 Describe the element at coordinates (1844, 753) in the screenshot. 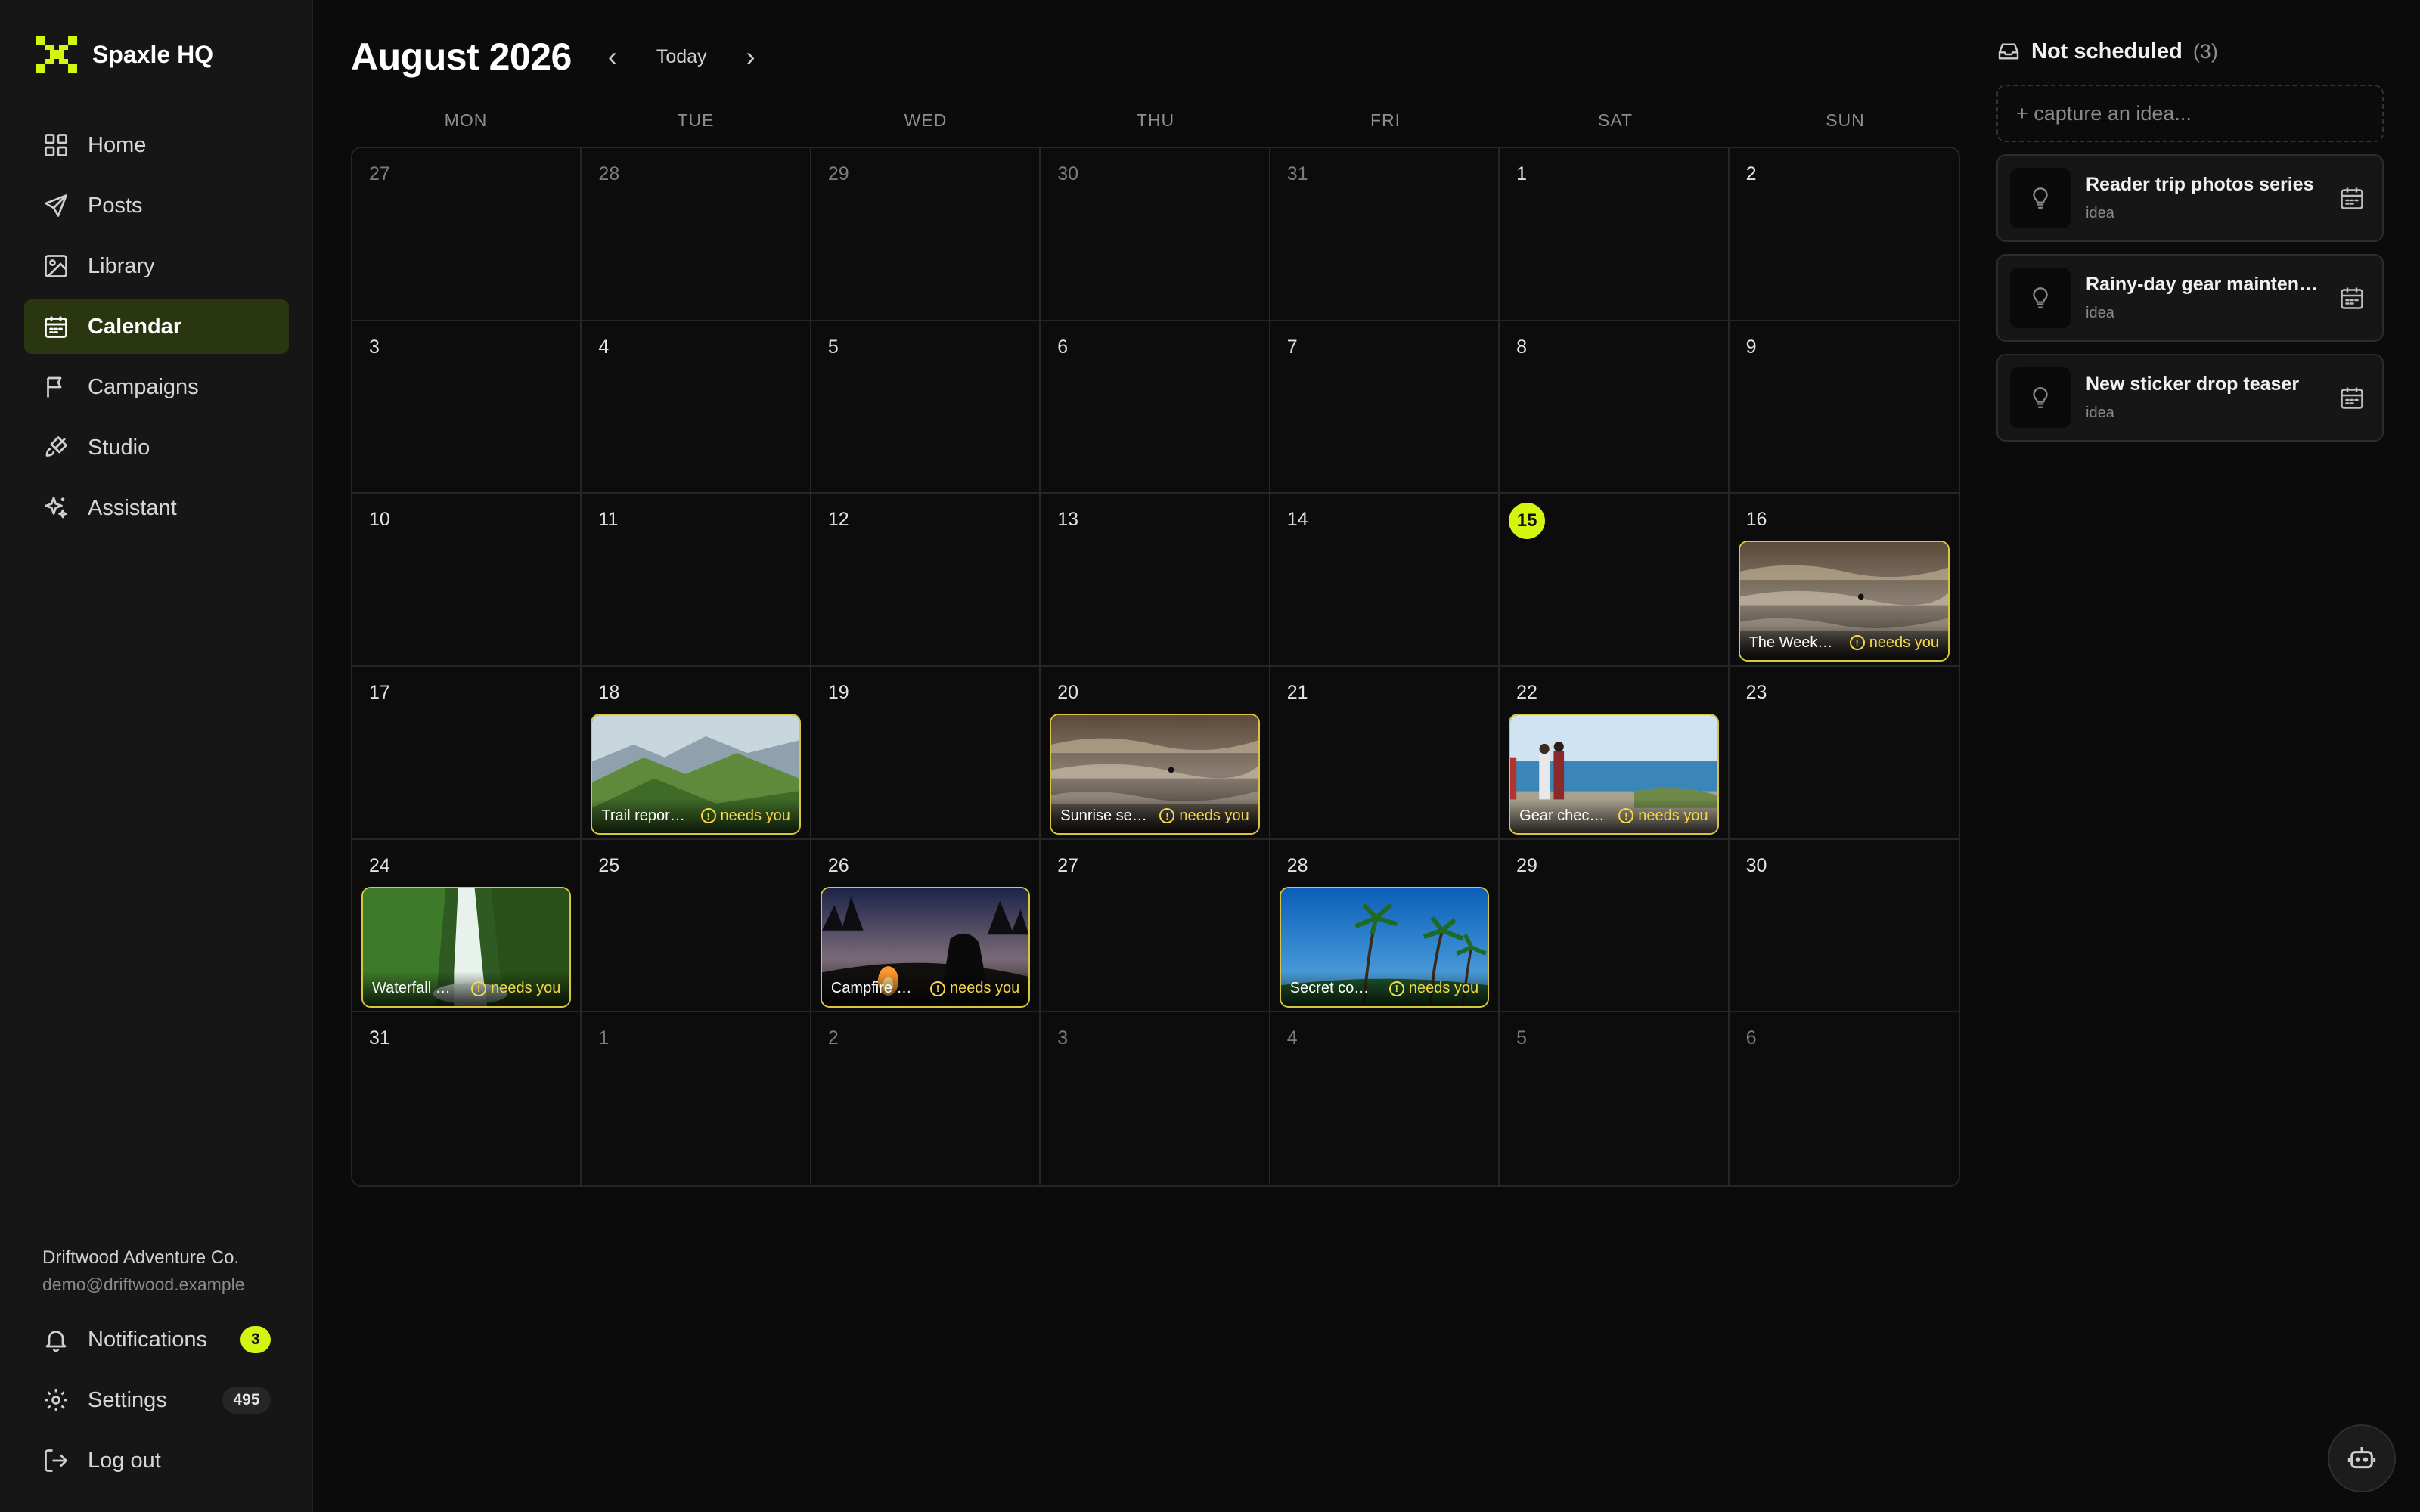

I see `day-cell: 23` at that location.